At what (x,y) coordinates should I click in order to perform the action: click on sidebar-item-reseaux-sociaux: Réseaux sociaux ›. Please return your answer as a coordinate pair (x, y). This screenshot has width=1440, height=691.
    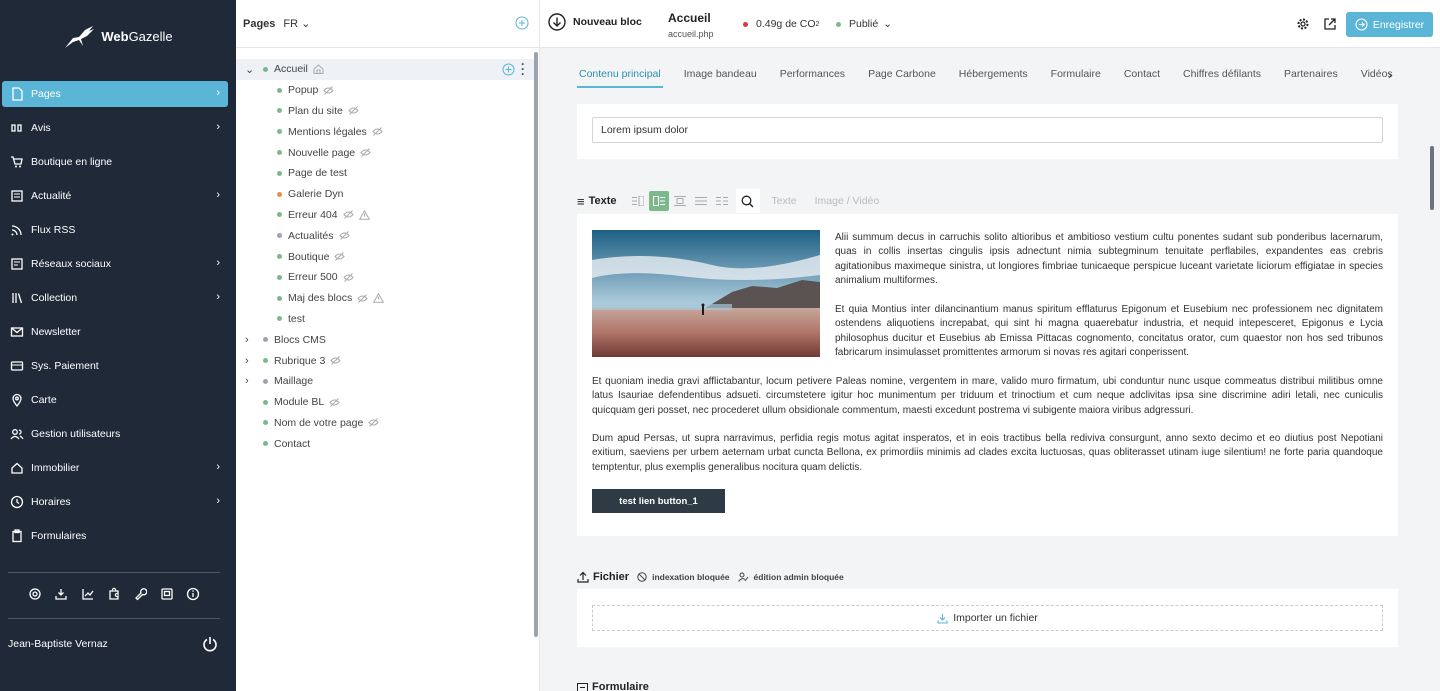
    Looking at the image, I should click on (115, 264).